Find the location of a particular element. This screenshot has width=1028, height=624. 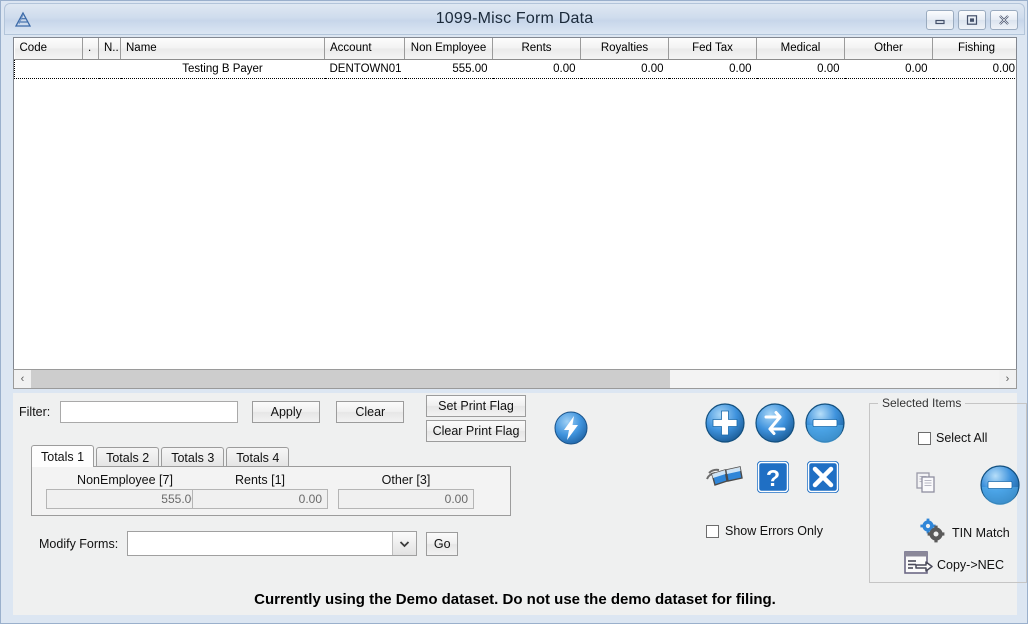

grid-header-cell: Rents is located at coordinates (536, 49).